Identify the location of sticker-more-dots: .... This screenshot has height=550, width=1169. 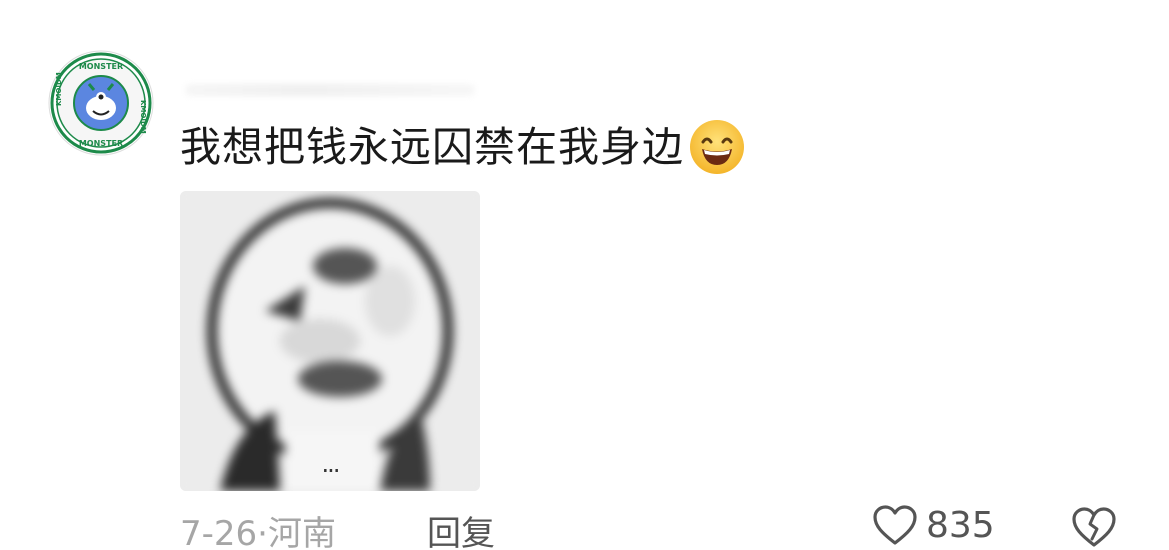
(331, 464).